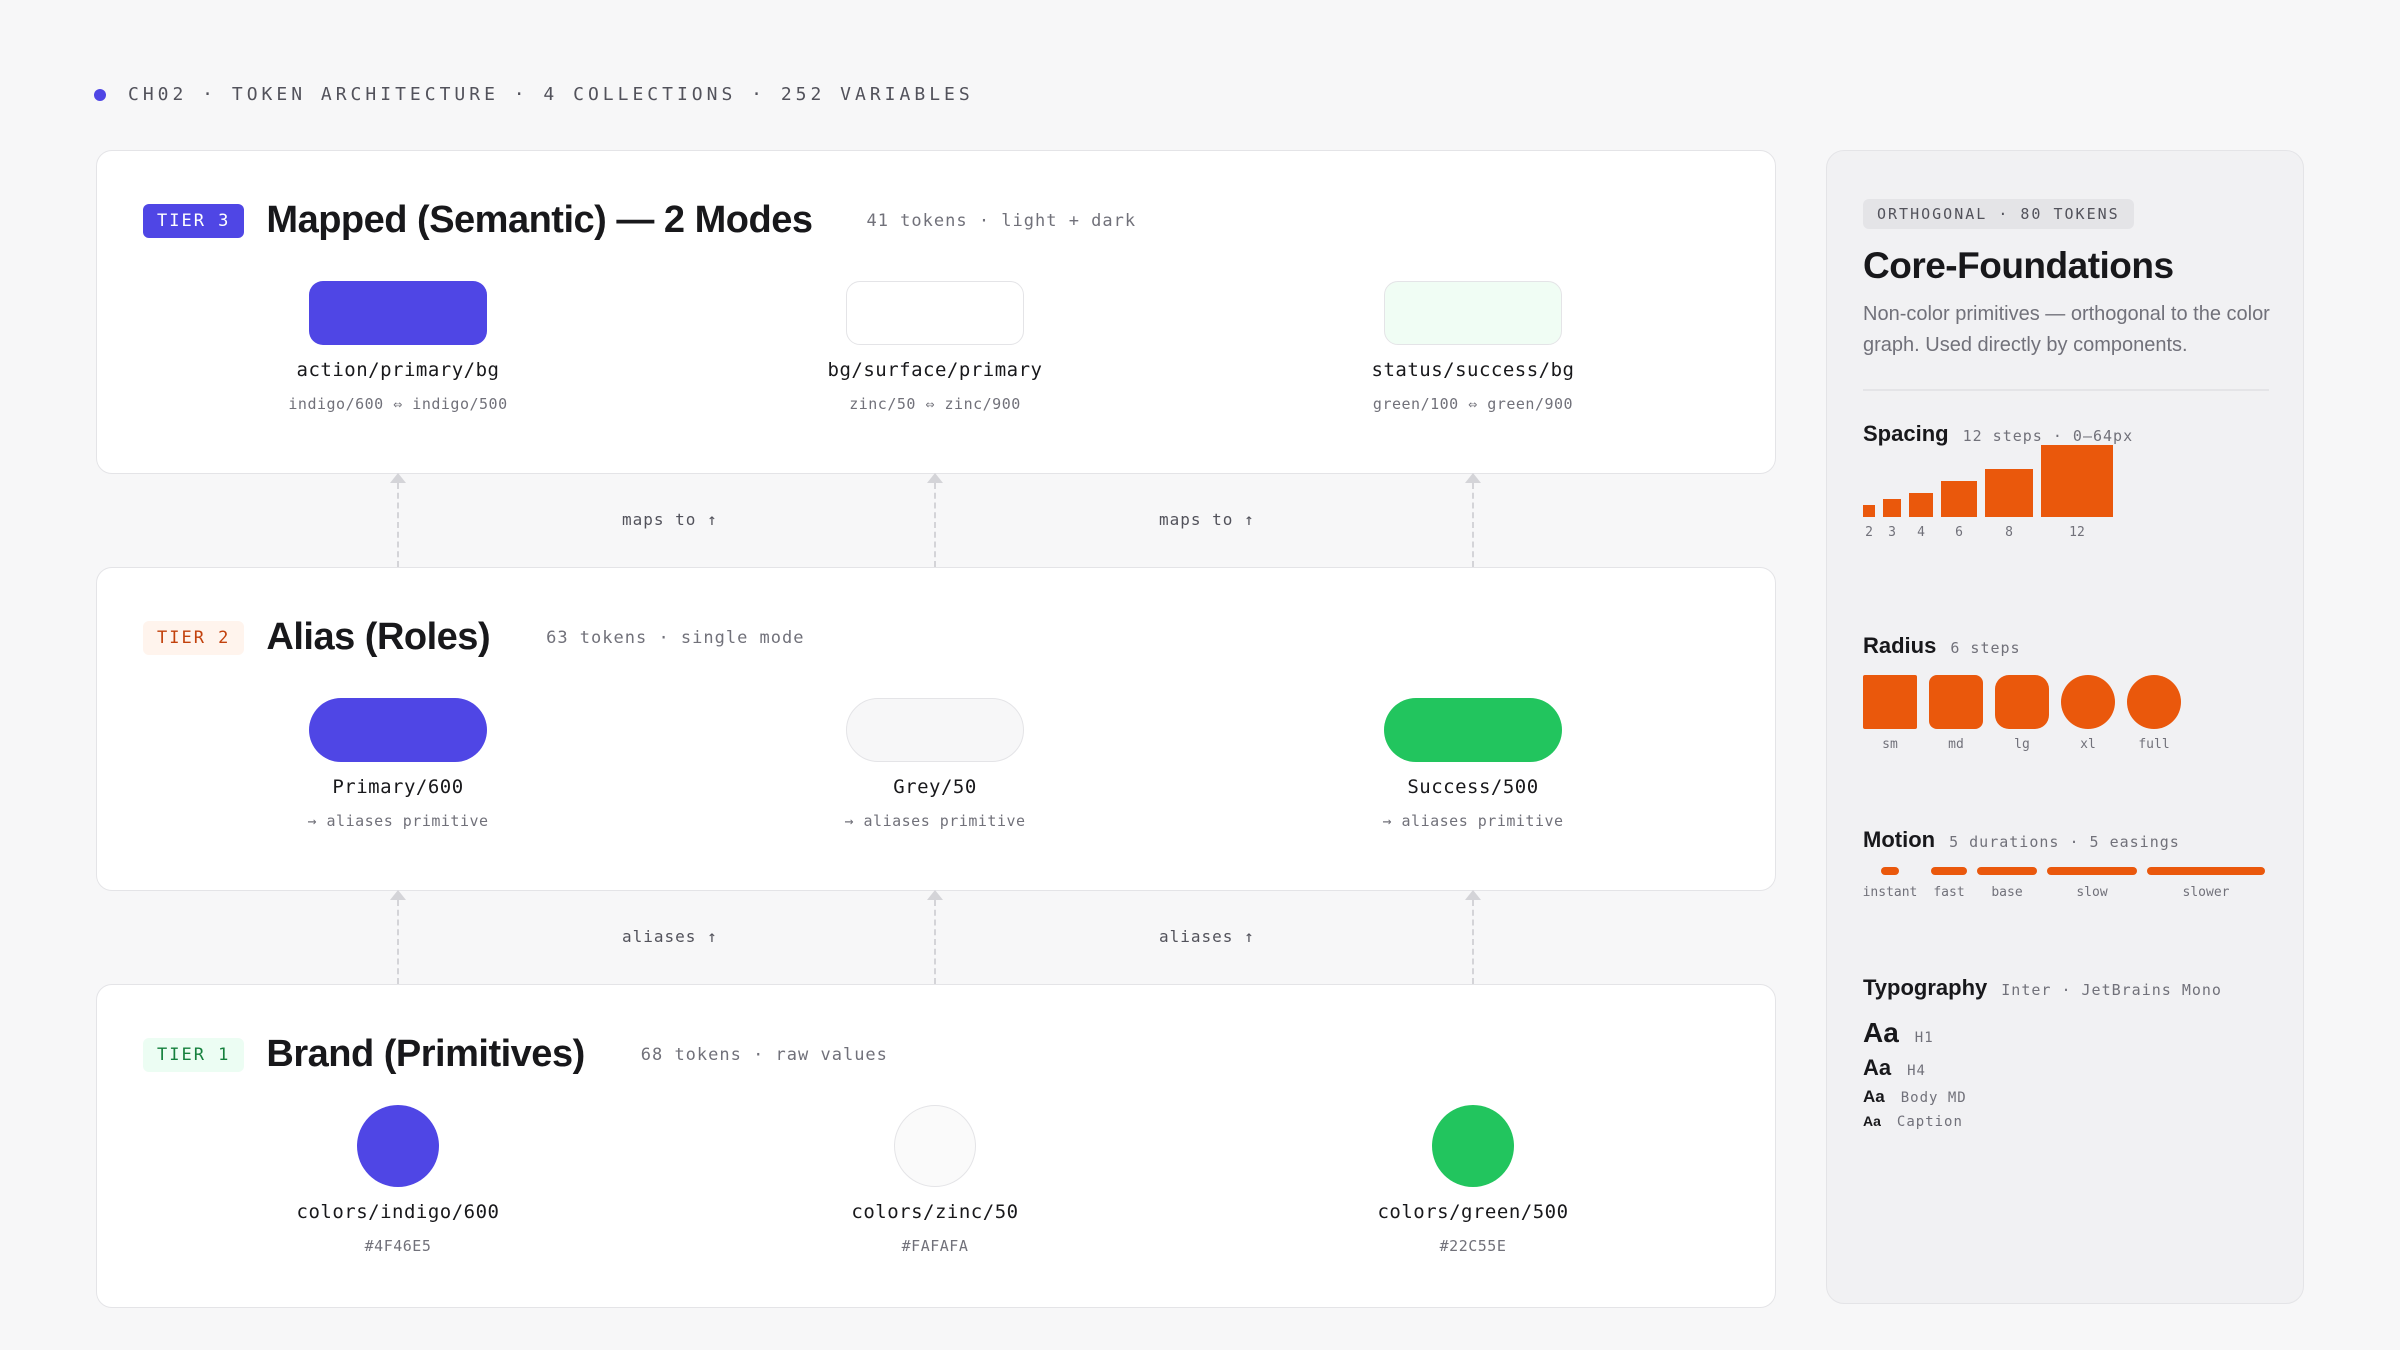  Describe the element at coordinates (935, 1246) in the screenshot. I see `token-hex-value: #FAFAFA` at that location.